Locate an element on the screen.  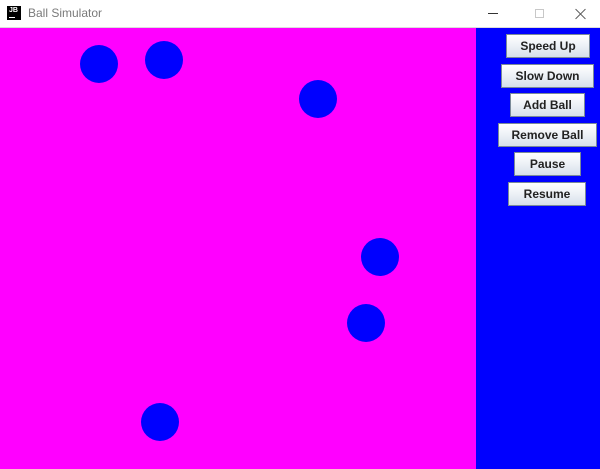
minimize-button is located at coordinates (493, 13).